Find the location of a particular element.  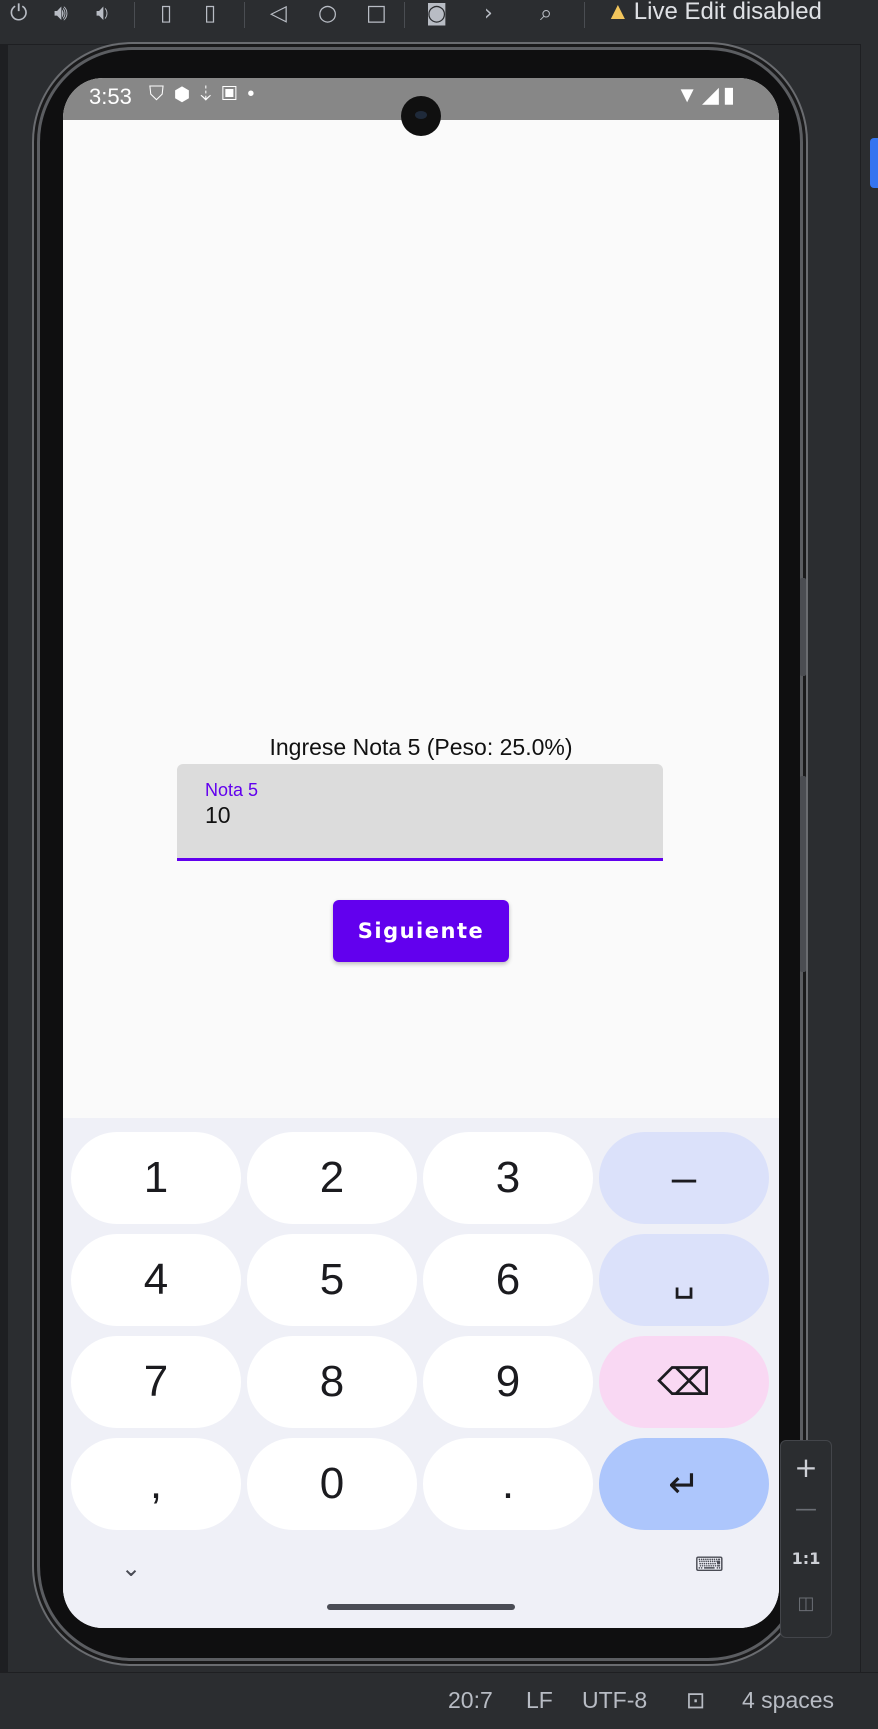

signal-icon: ◢ is located at coordinates (712, 94).